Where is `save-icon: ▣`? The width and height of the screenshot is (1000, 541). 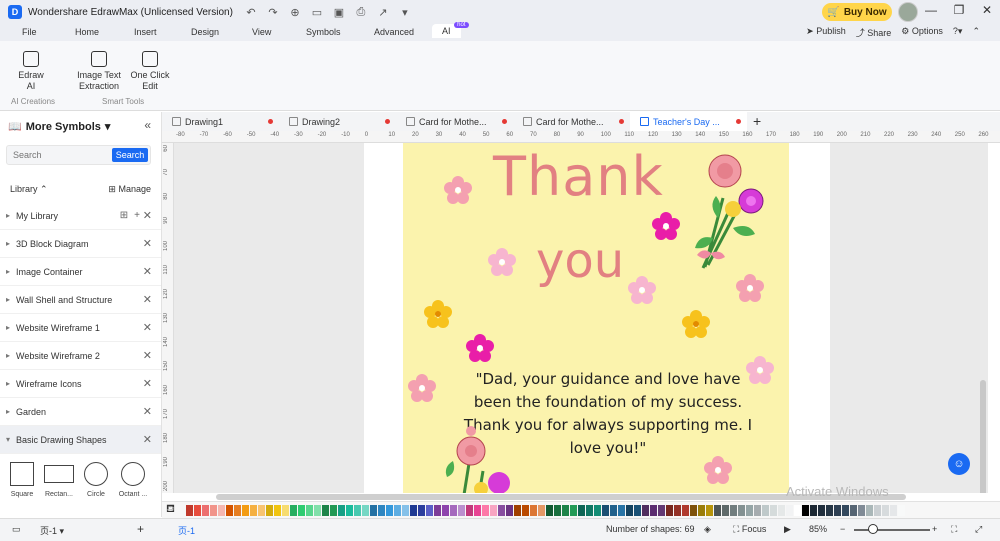
save-icon: ▣ is located at coordinates (339, 12).